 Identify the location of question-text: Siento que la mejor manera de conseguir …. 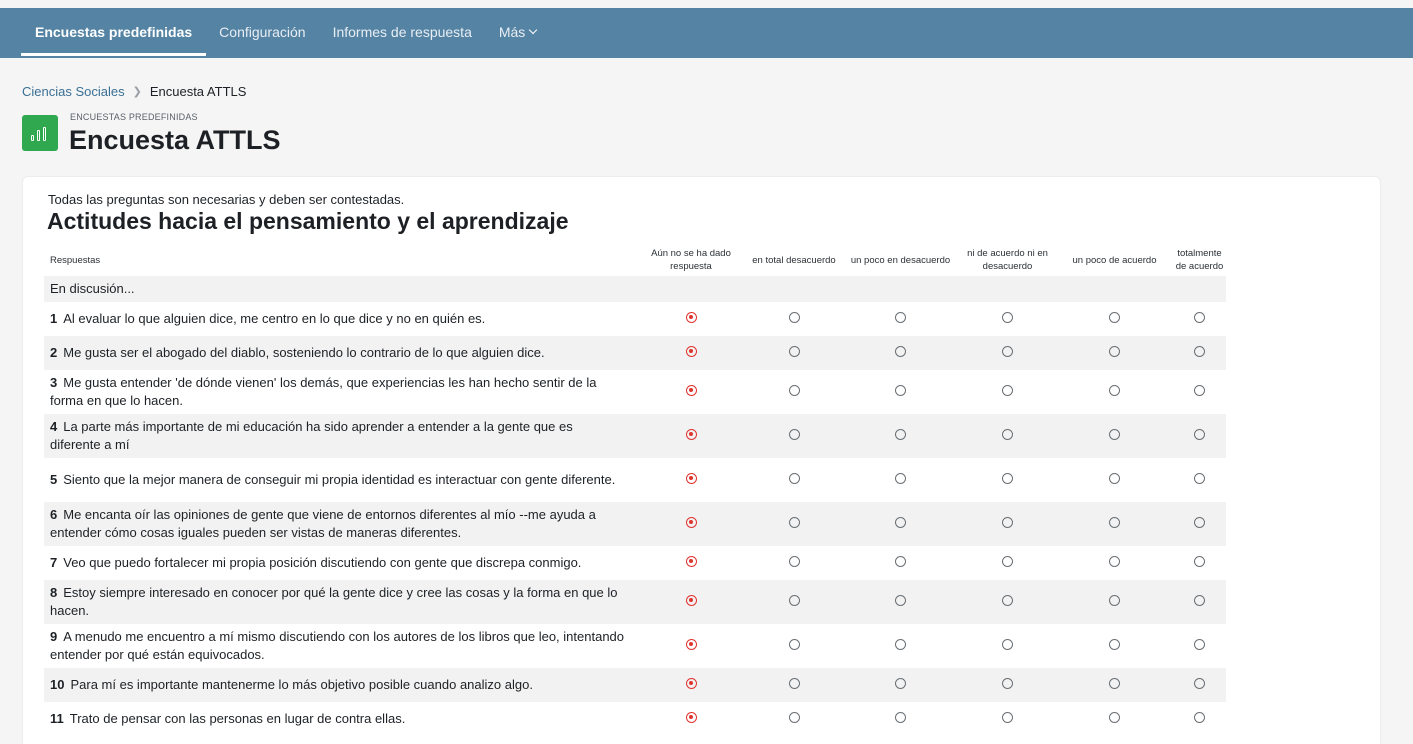
(339, 479).